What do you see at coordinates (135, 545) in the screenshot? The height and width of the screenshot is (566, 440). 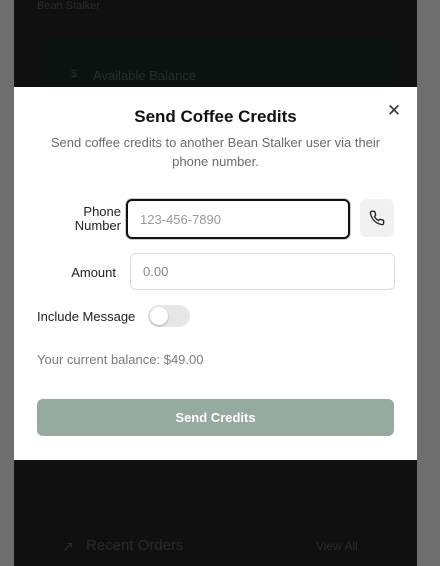 I see `recent-orders-title: Recent Orders` at bounding box center [135, 545].